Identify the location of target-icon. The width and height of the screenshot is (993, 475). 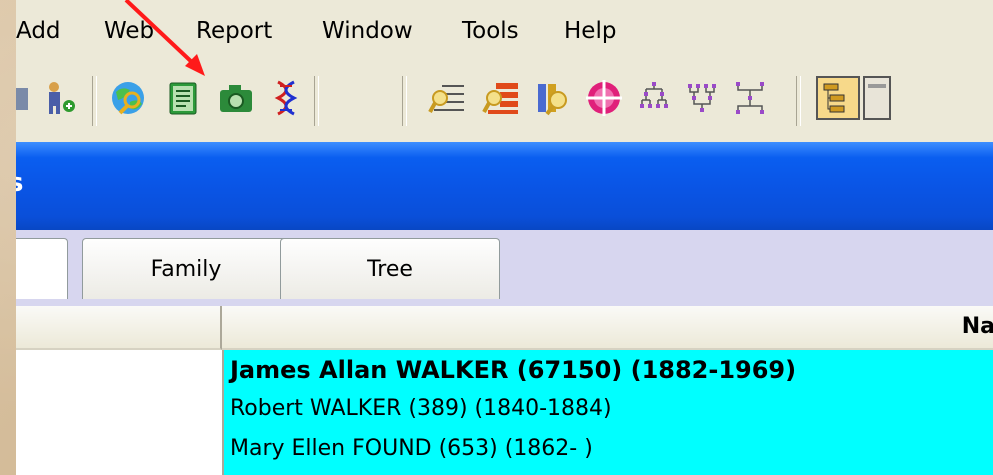
(604, 98).